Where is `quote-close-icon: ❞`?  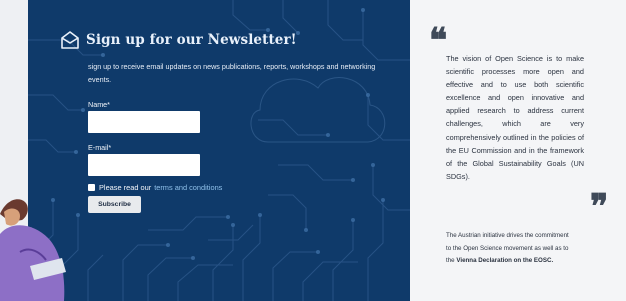 quote-close-icon: ❞ is located at coordinates (599, 207).